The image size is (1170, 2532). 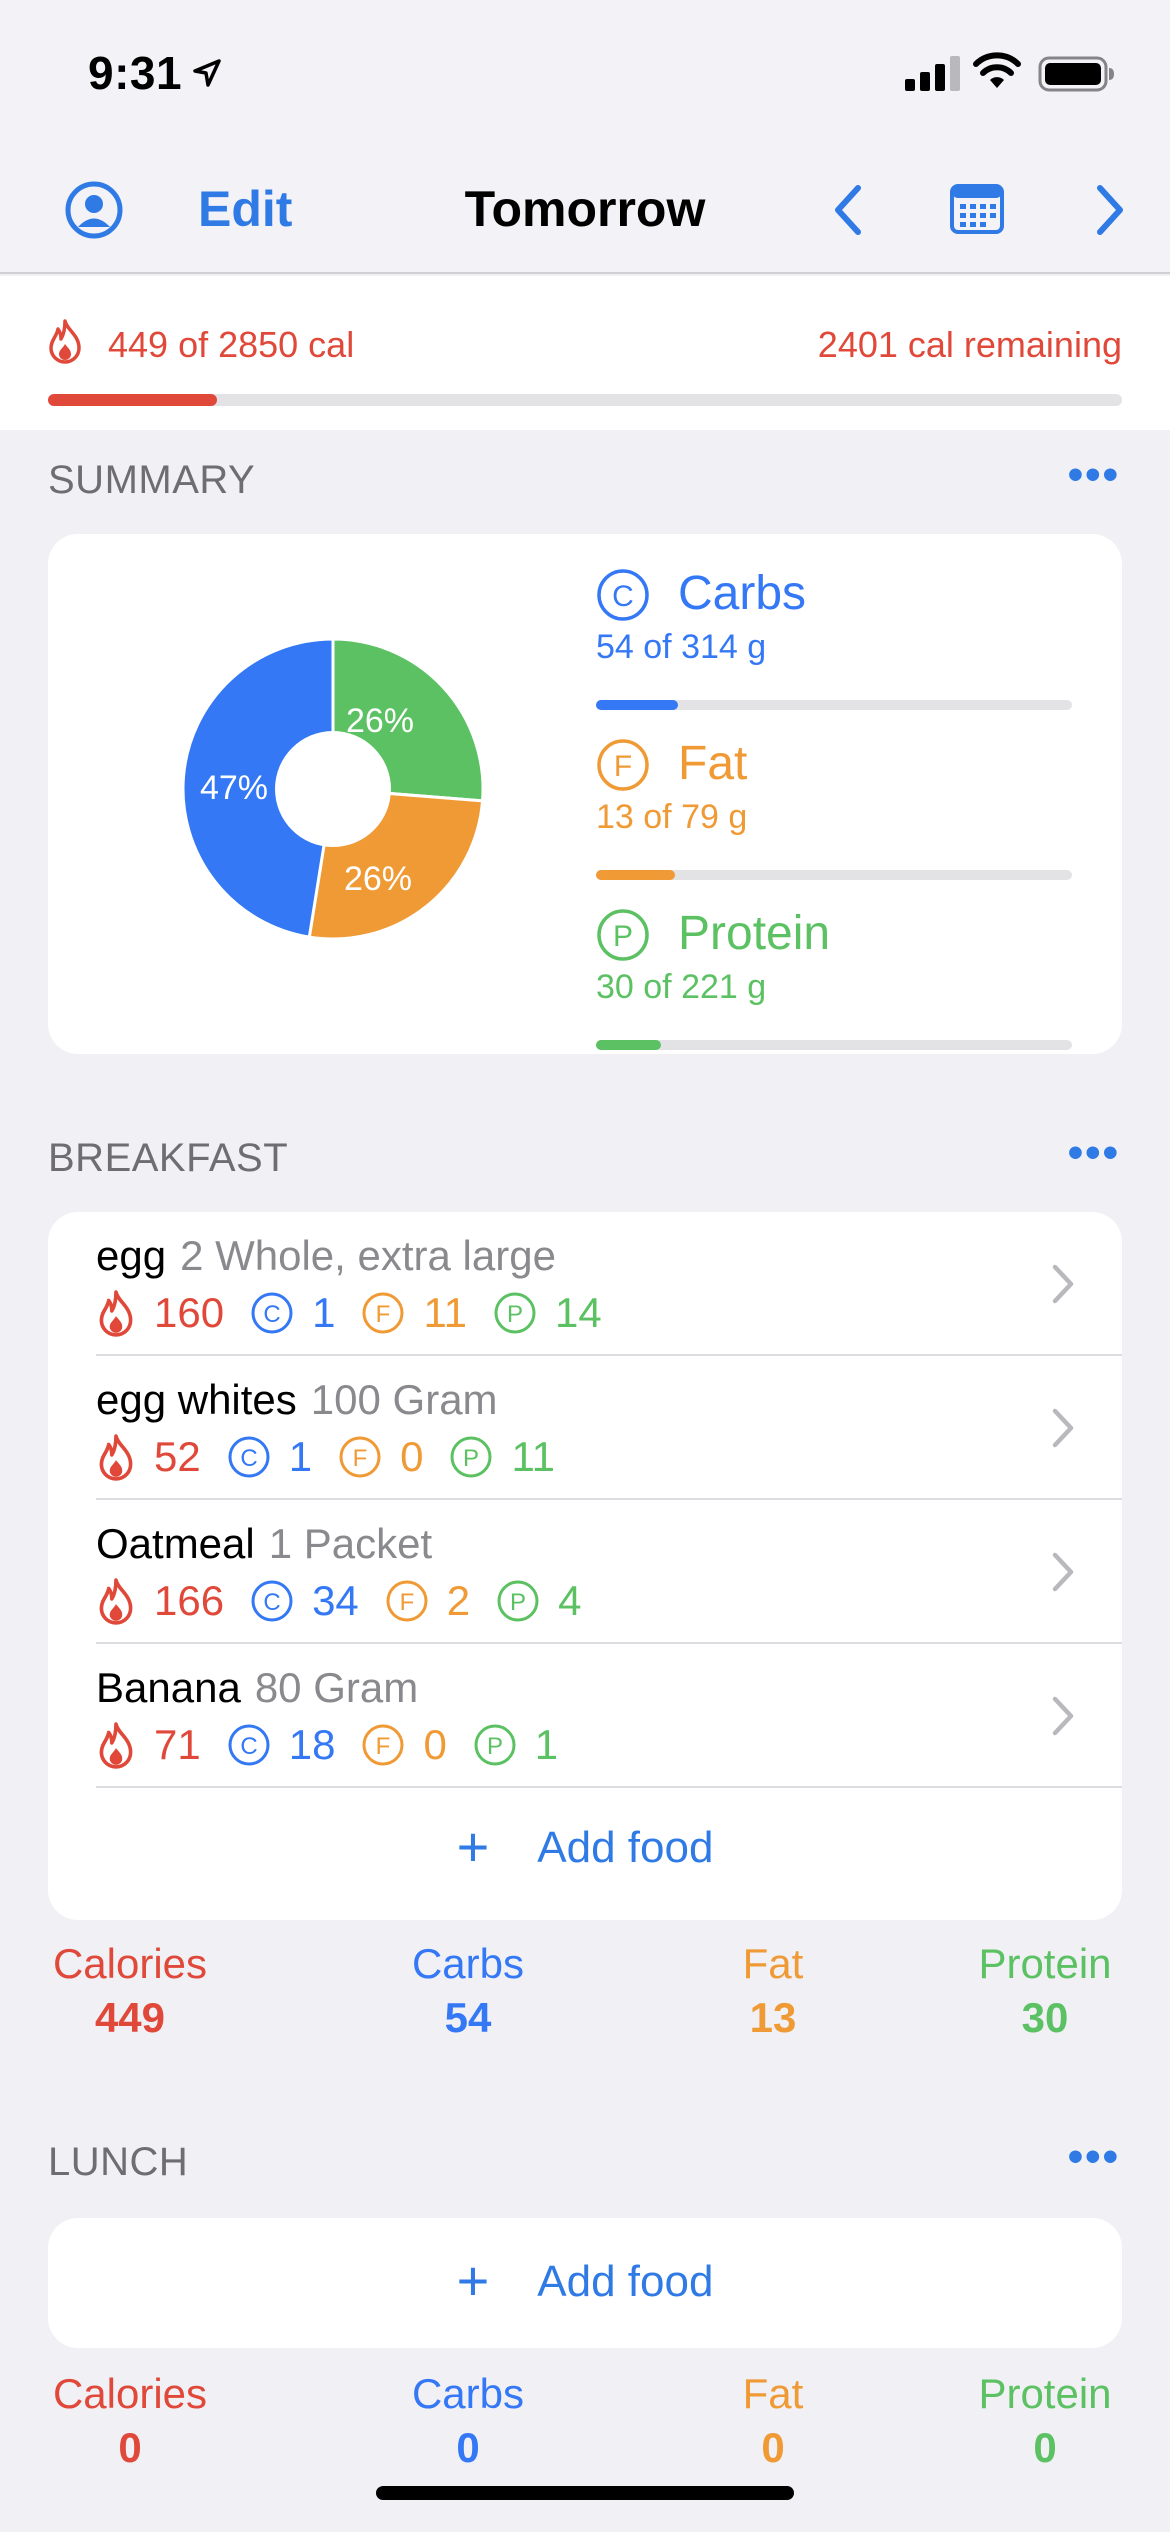 I want to click on breakfast-more-button: •••, so click(x=1094, y=1153).